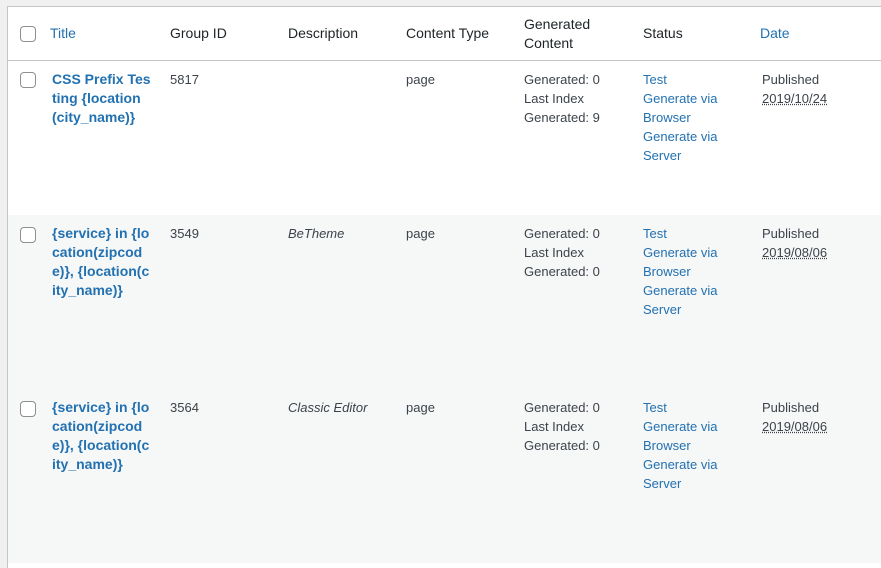 This screenshot has height=568, width=881. I want to click on row-date: Published 2019/10/24, so click(794, 89).